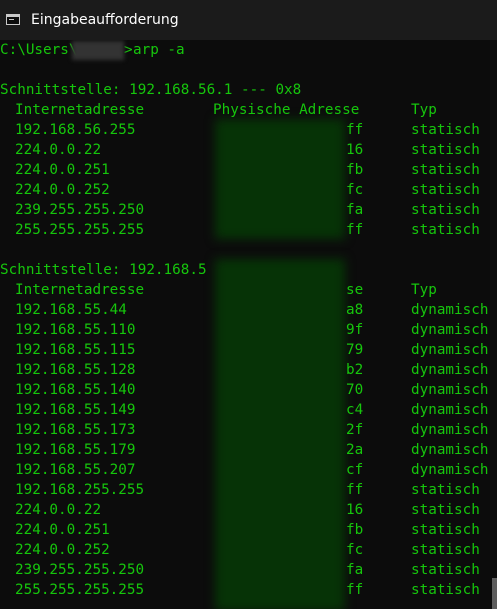 This screenshot has width=497, height=609. Describe the element at coordinates (13, 19) in the screenshot. I see `console-icon` at that location.